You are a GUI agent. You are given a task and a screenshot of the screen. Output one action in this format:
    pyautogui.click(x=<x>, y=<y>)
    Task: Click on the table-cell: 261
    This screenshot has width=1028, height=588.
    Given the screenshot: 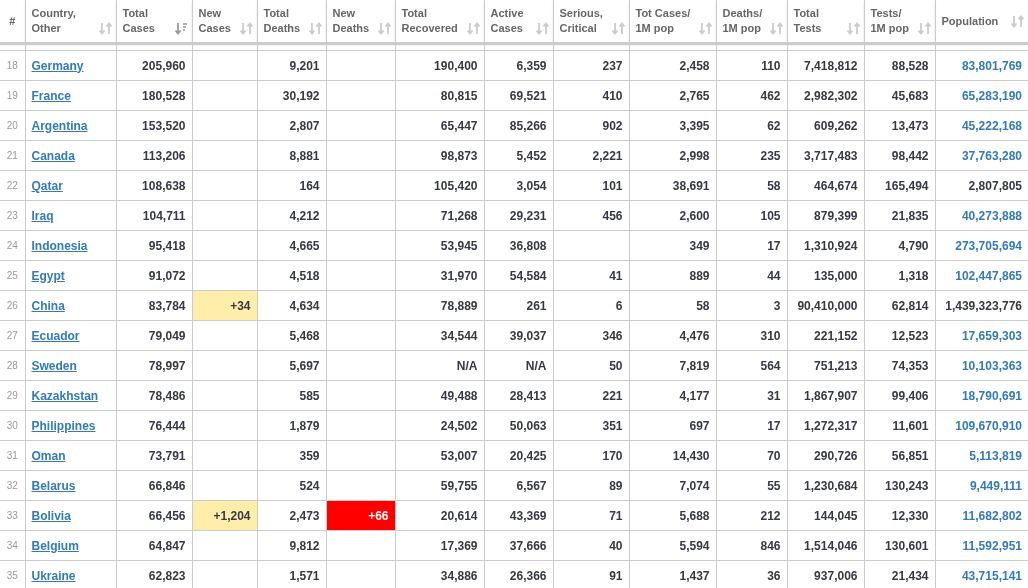 What is the action you would take?
    pyautogui.click(x=518, y=305)
    